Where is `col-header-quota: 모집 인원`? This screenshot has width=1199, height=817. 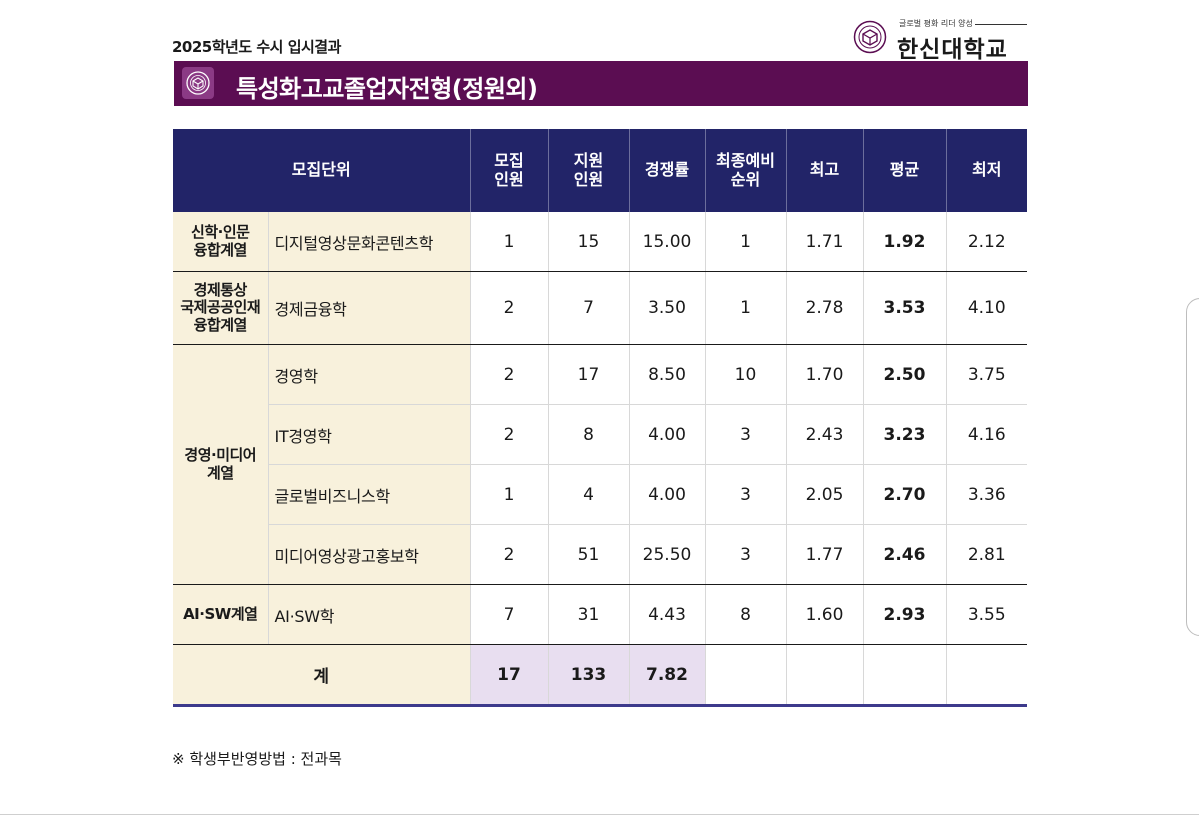 col-header-quota: 모집 인원 is located at coordinates (508, 170).